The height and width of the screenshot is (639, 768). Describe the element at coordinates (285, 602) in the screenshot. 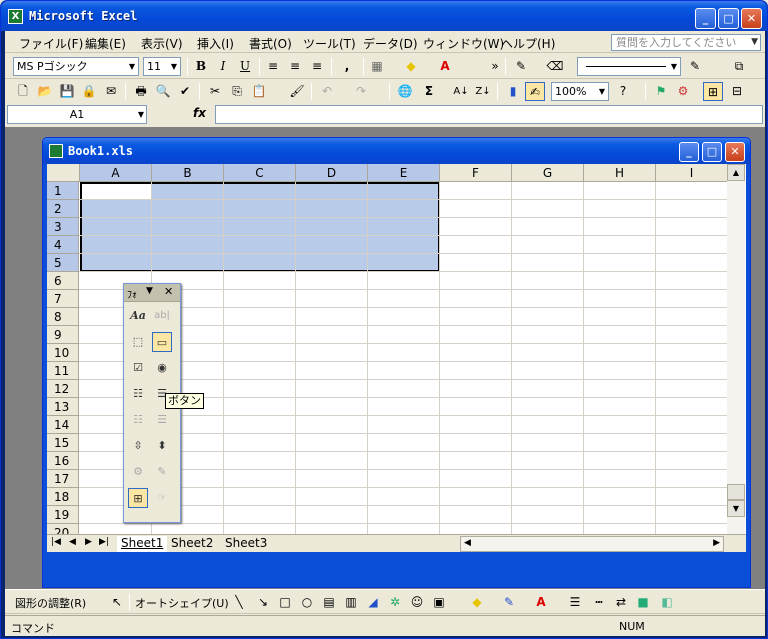

I see `rectangle-icon: □` at that location.